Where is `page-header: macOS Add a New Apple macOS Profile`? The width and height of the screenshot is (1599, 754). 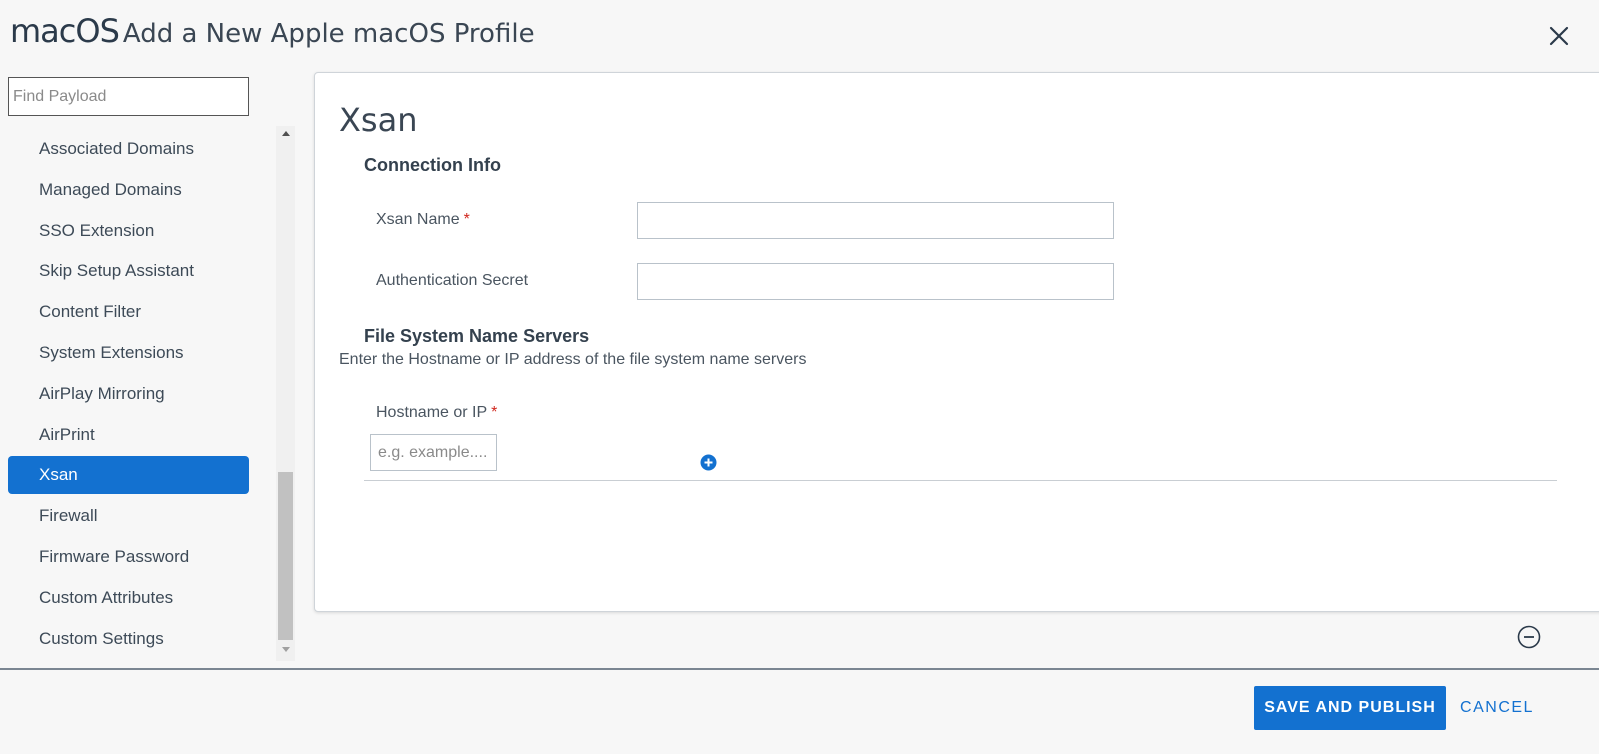
page-header: macOS Add a New Apple macOS Profile is located at coordinates (272, 32).